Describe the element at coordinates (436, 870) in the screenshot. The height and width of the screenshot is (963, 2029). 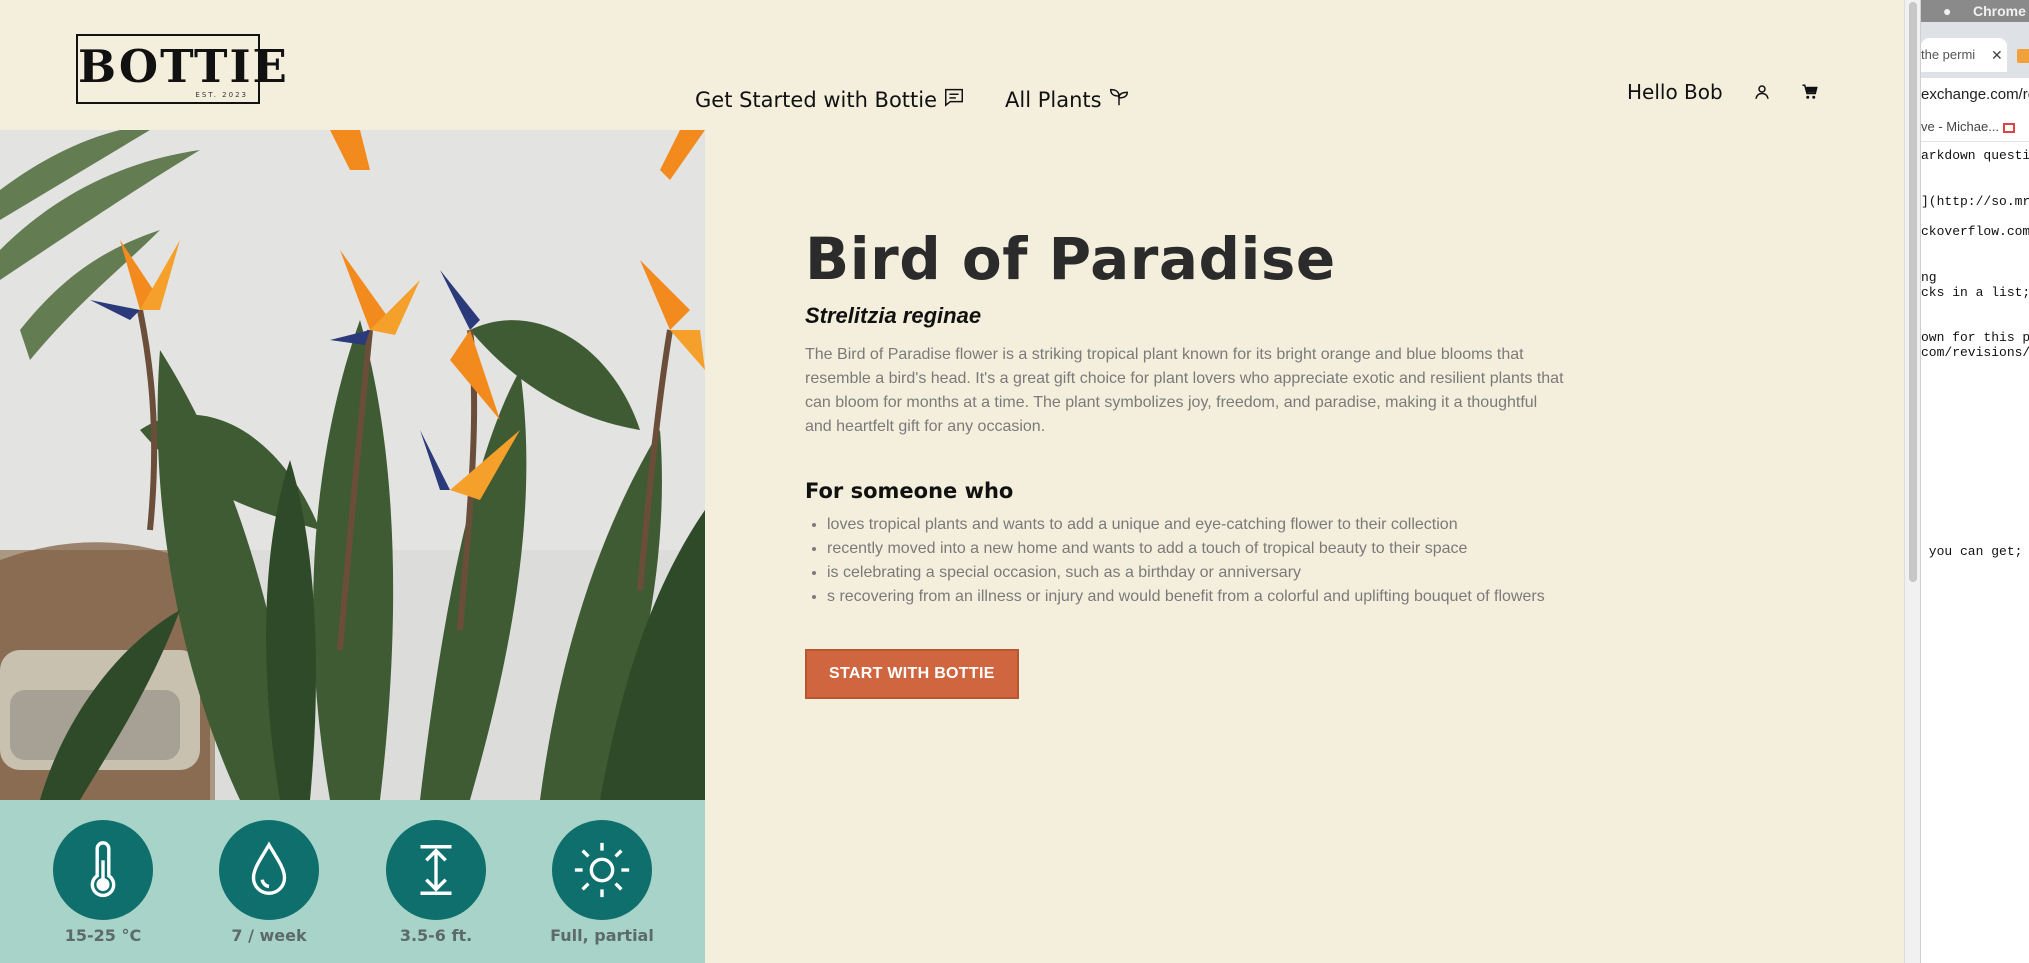
I see `height-icon` at that location.